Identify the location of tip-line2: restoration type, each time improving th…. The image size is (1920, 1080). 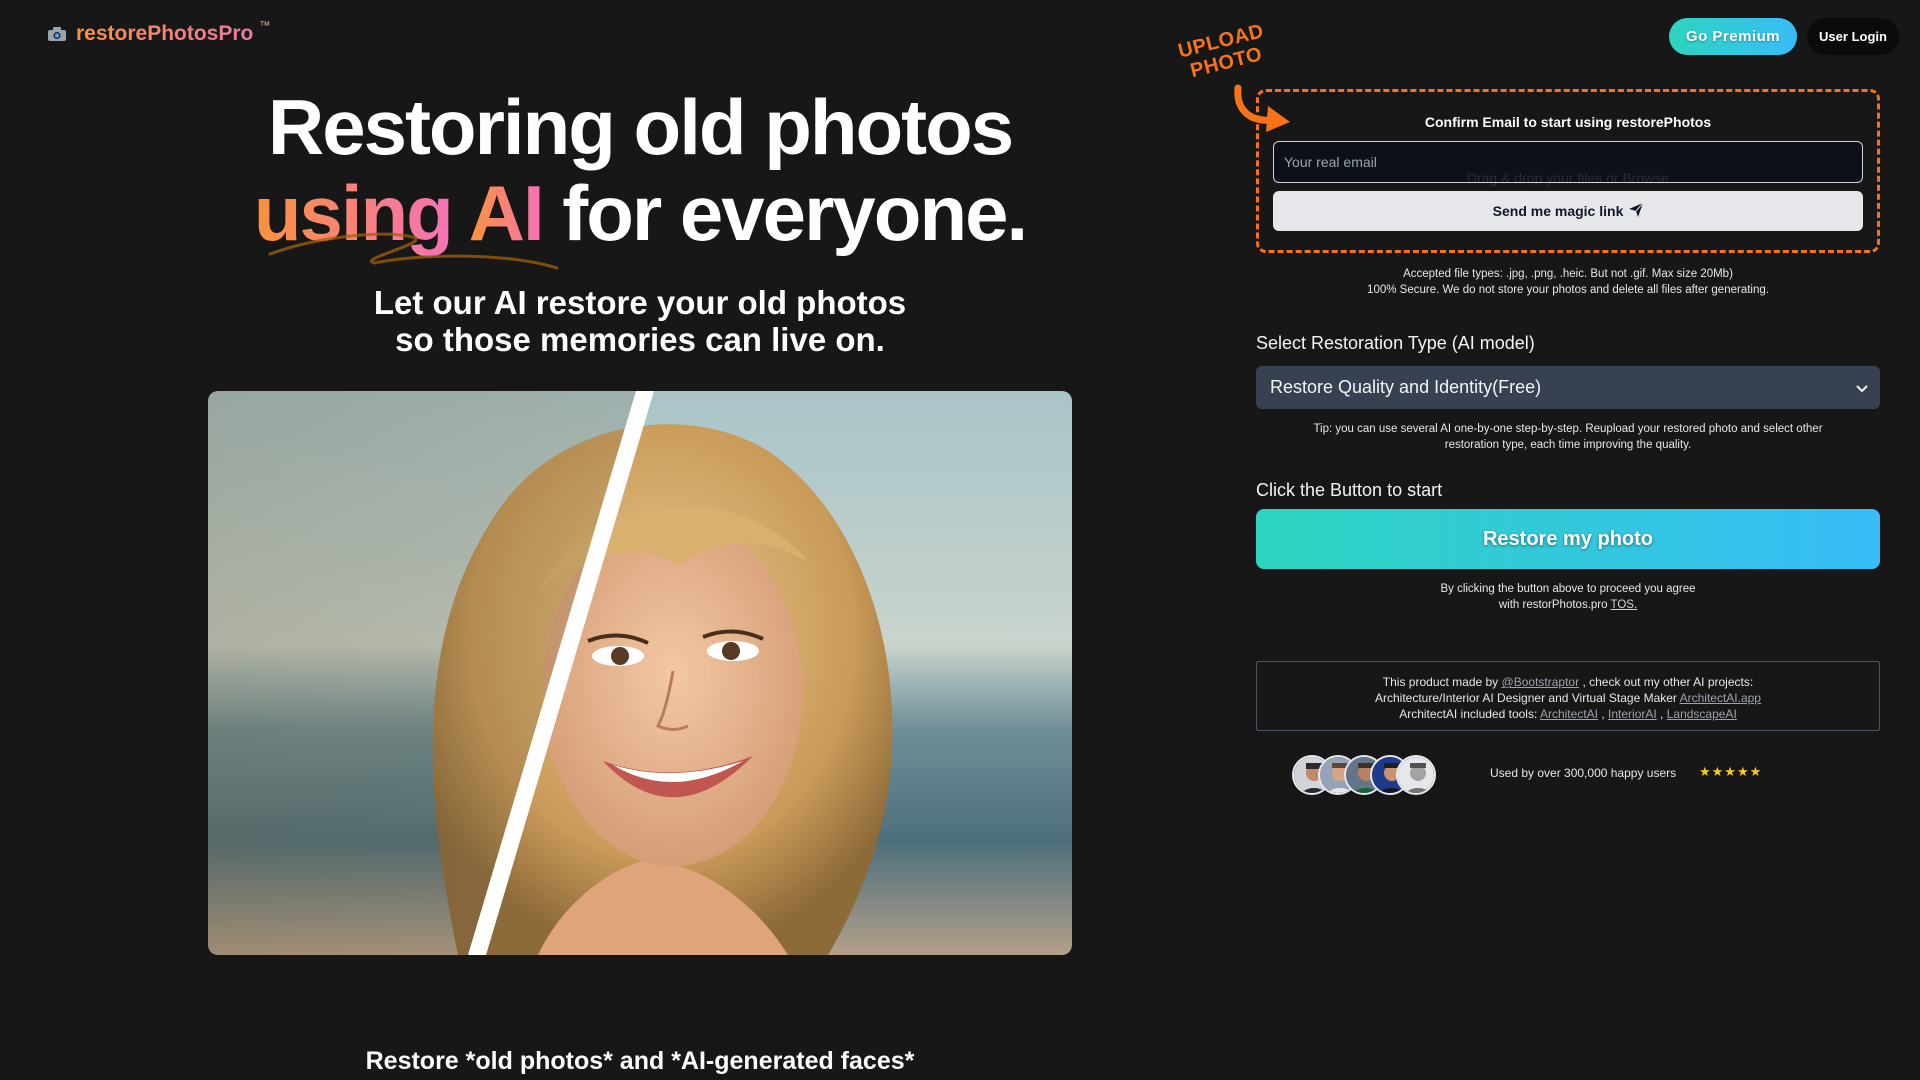
(1568, 445).